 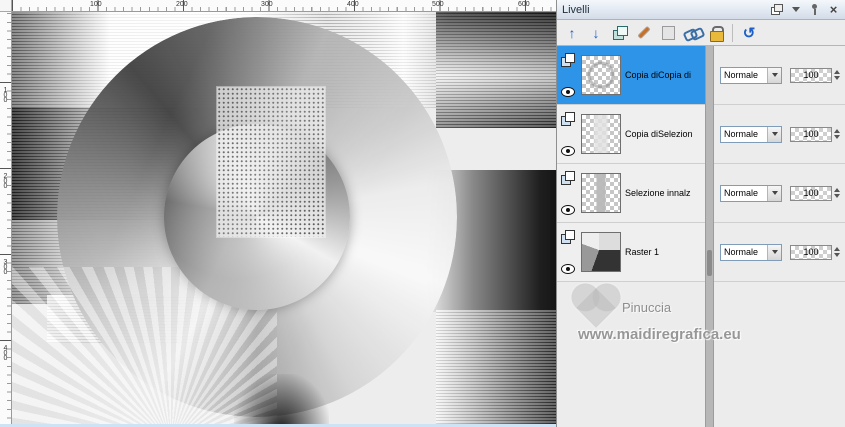 What do you see at coordinates (814, 9) in the screenshot?
I see `pin-icon` at bounding box center [814, 9].